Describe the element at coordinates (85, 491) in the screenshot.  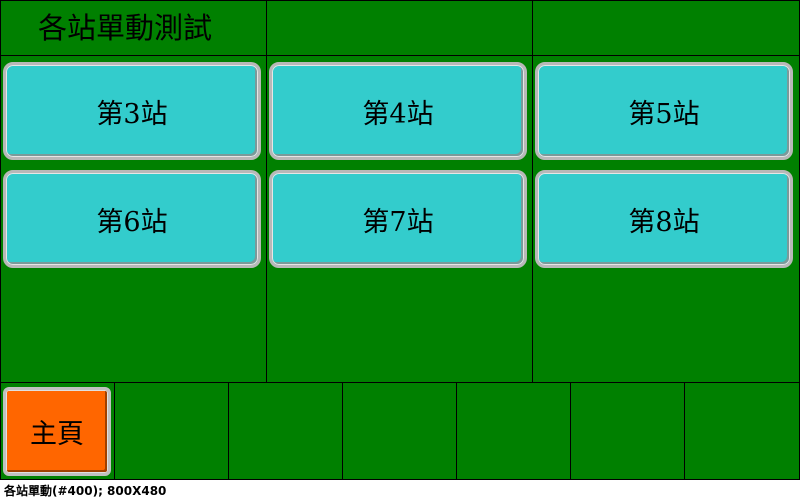
I see `screen-info-footer: 各站單動(#400); 800X480` at that location.